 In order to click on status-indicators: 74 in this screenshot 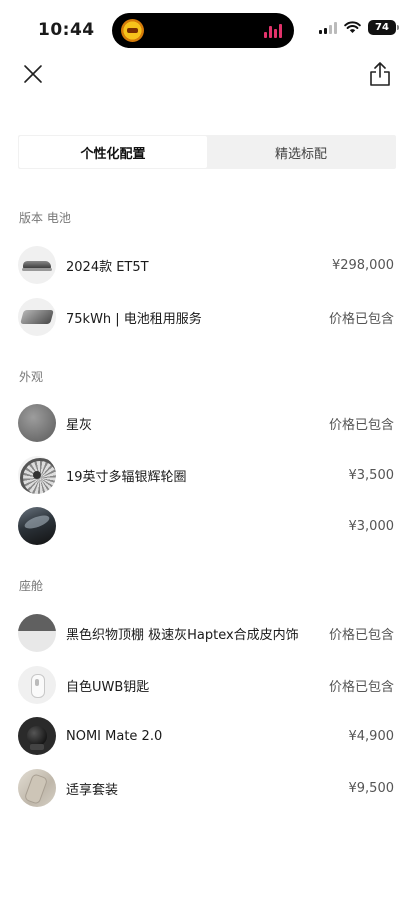, I will do `click(359, 27)`.